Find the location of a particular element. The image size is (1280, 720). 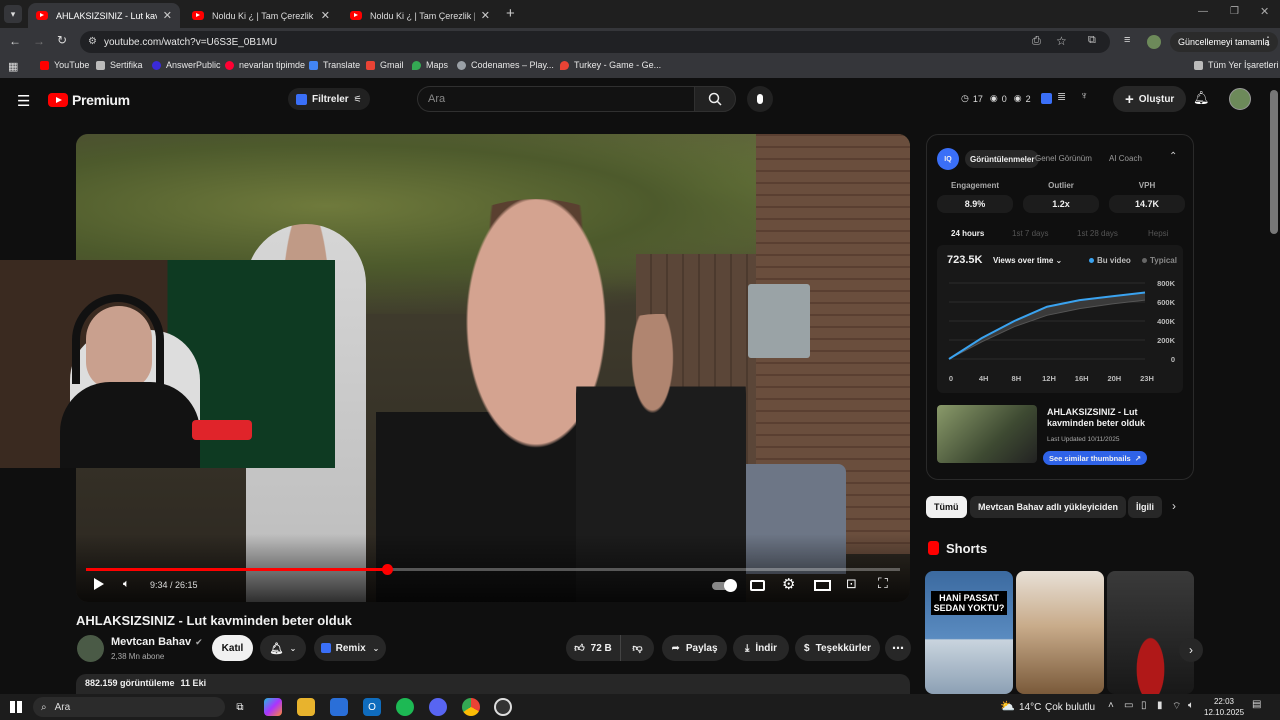

chart-mode-dropdown: Views over time ⌄ is located at coordinates (1027, 260).